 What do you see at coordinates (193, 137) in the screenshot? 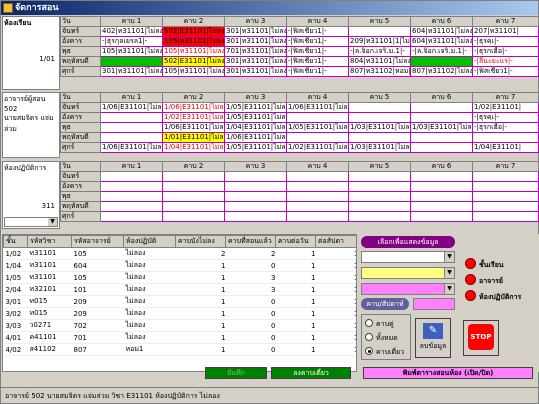
I see `grid-cell: 1/01|E31101|ไม่ลง` at bounding box center [193, 137].